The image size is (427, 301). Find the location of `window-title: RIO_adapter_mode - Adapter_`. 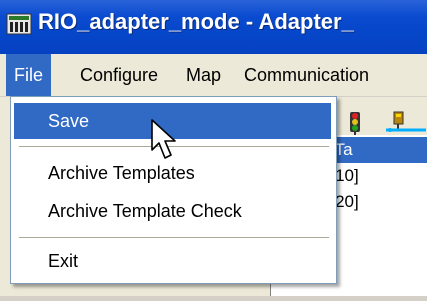

window-title: RIO_adapter_mode - Adapter_ is located at coordinates (196, 21).